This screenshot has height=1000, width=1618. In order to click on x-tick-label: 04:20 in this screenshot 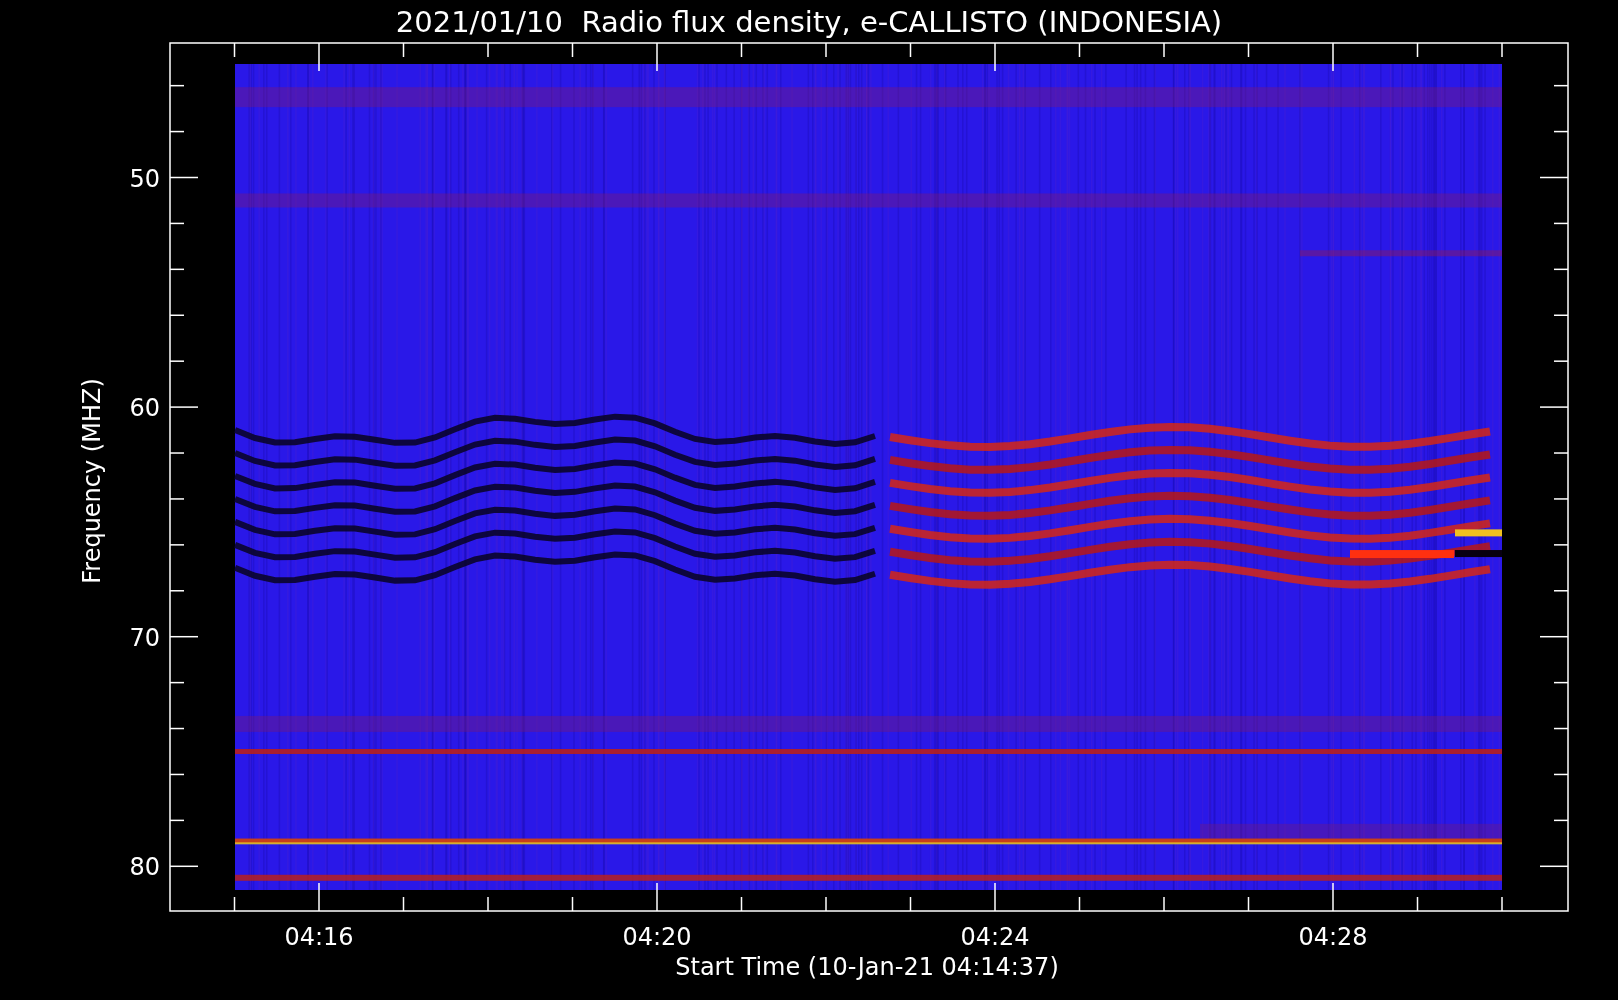, I will do `click(657, 937)`.